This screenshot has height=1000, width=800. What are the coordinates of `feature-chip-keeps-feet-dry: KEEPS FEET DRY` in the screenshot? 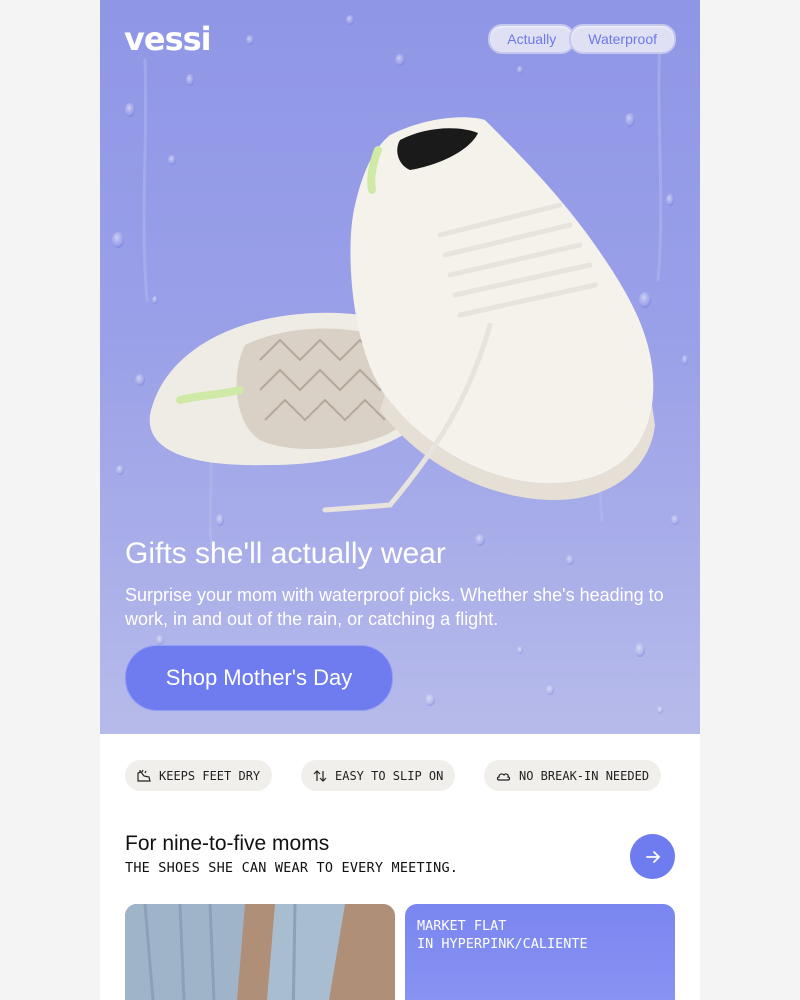 It's located at (199, 775).